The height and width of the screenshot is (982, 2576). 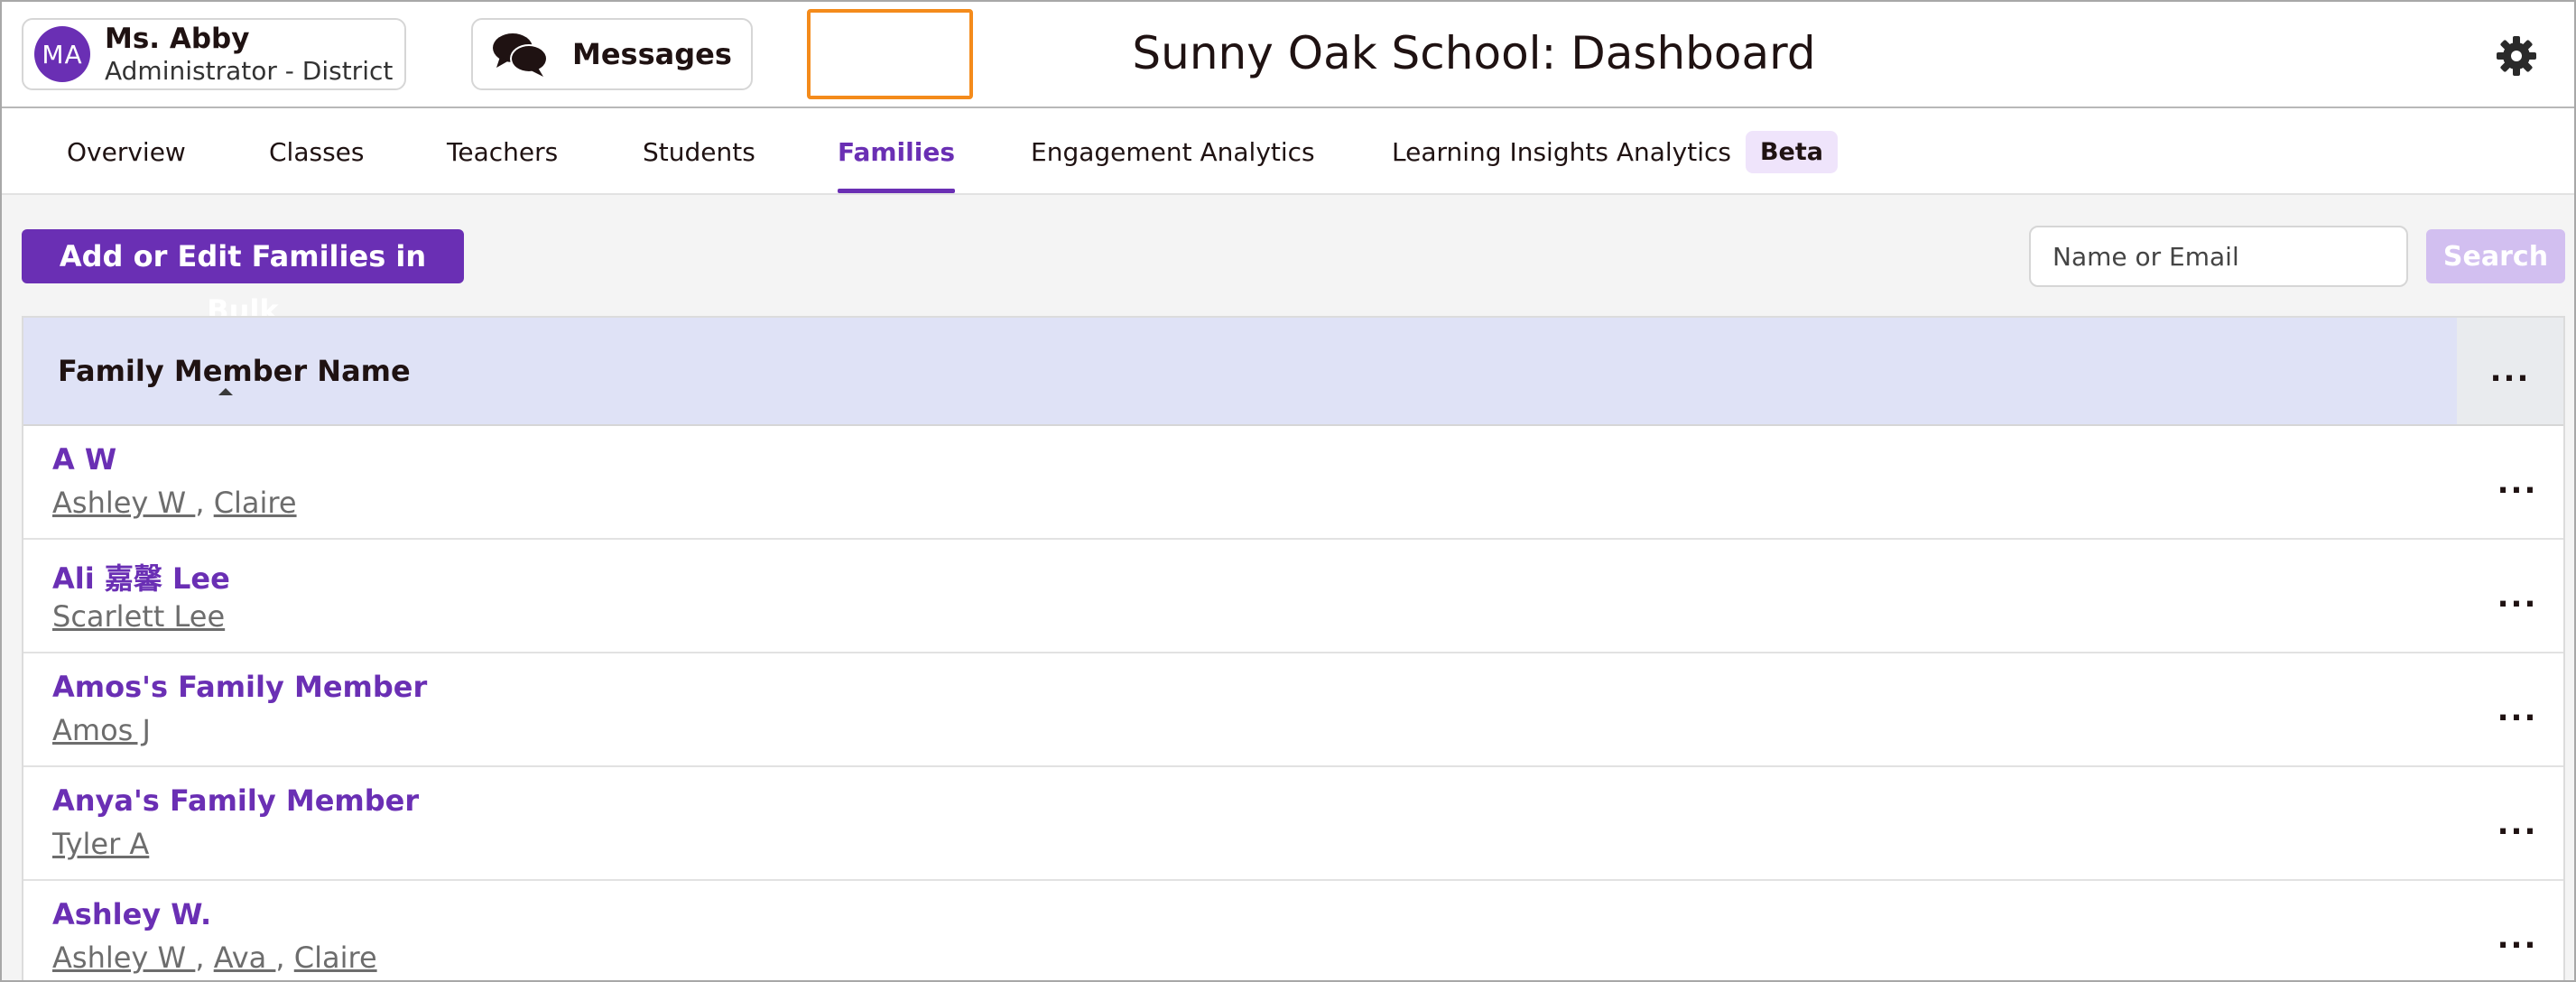 I want to click on user-profile-button: MA Ms. Abby Administrator - District, so click(x=214, y=54).